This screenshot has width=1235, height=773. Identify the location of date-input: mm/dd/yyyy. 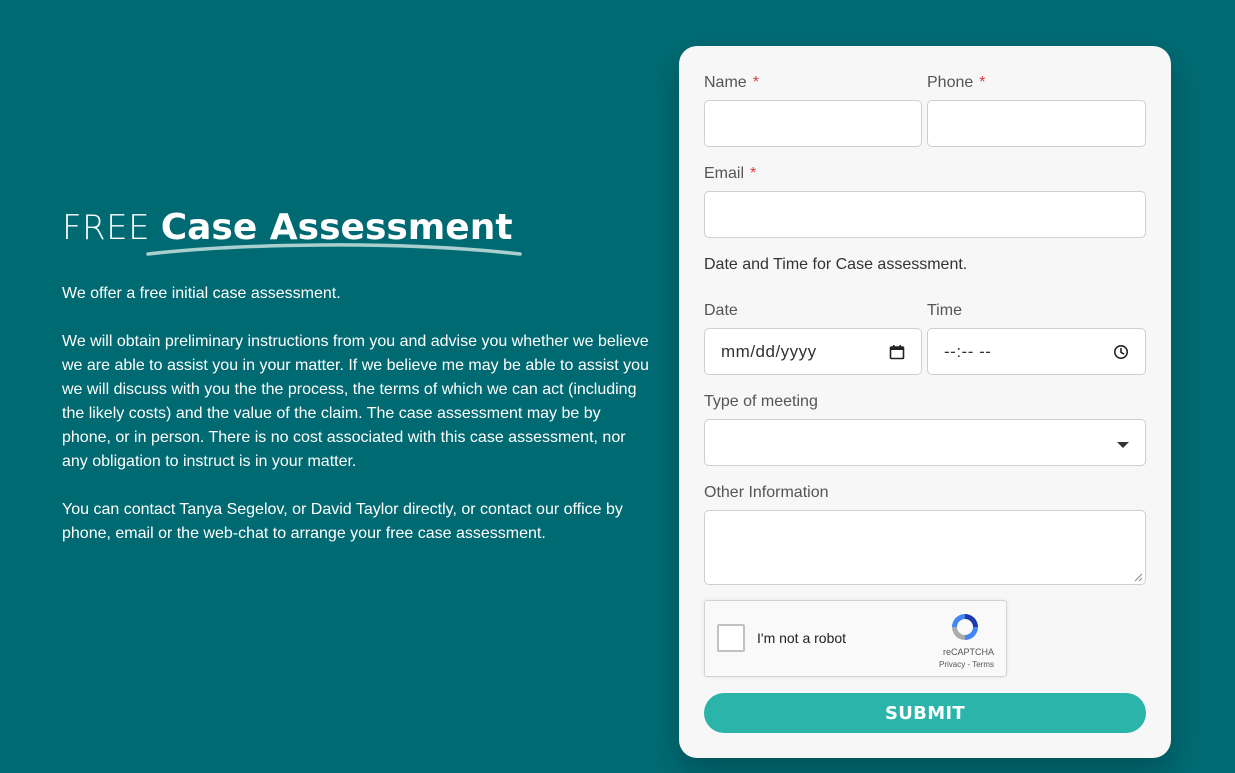
(813, 351).